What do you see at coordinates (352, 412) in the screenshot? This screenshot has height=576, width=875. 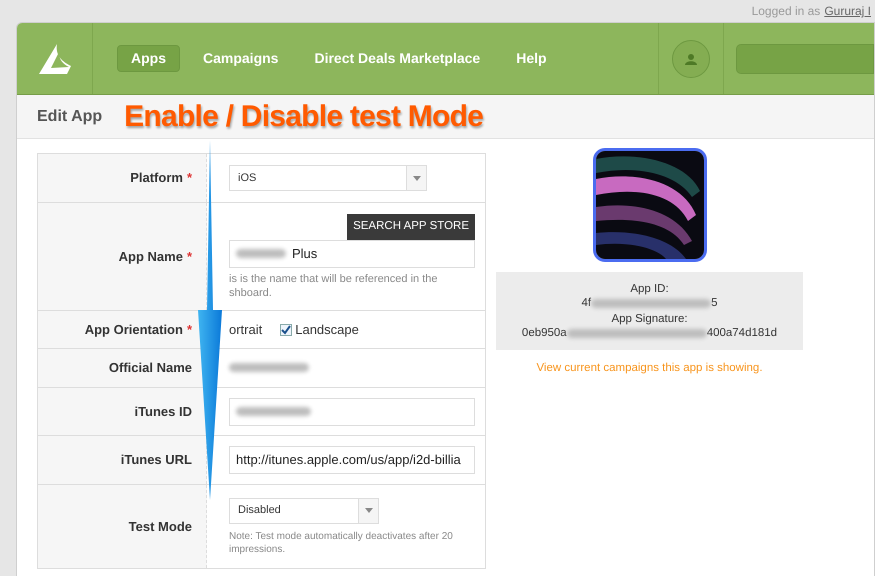 I see `input-field` at bounding box center [352, 412].